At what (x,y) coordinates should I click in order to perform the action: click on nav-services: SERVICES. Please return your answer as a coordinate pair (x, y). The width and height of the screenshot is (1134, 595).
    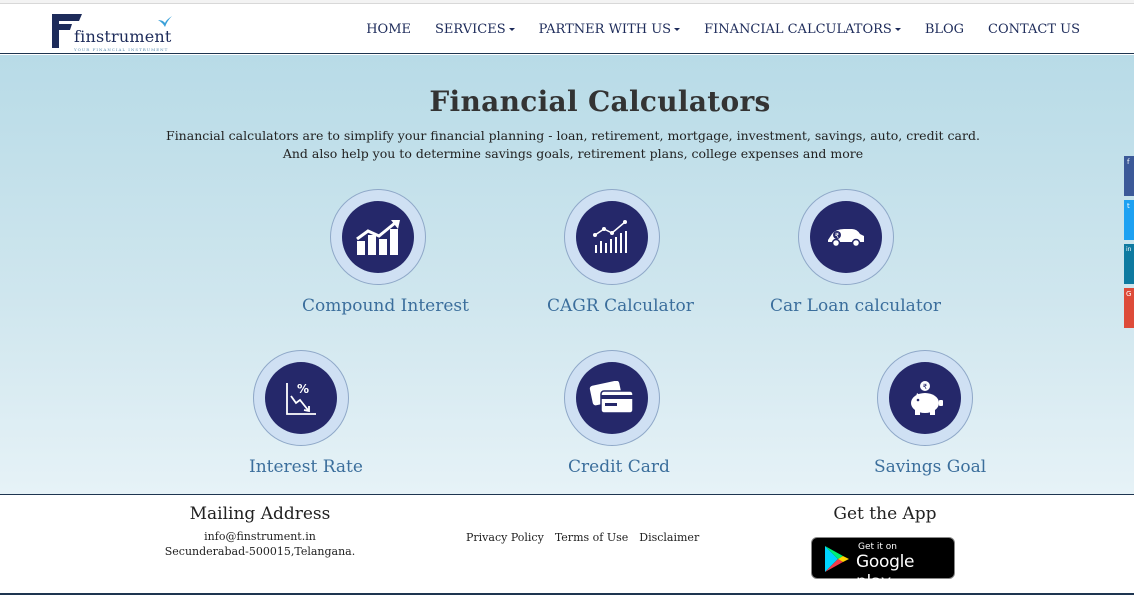
    Looking at the image, I should click on (475, 29).